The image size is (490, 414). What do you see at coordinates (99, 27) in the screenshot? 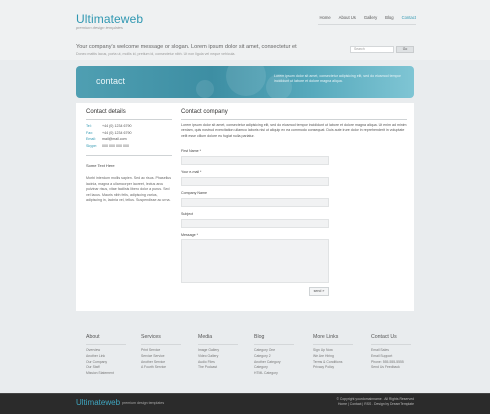
I see `site-tagline: premium design templates` at bounding box center [99, 27].